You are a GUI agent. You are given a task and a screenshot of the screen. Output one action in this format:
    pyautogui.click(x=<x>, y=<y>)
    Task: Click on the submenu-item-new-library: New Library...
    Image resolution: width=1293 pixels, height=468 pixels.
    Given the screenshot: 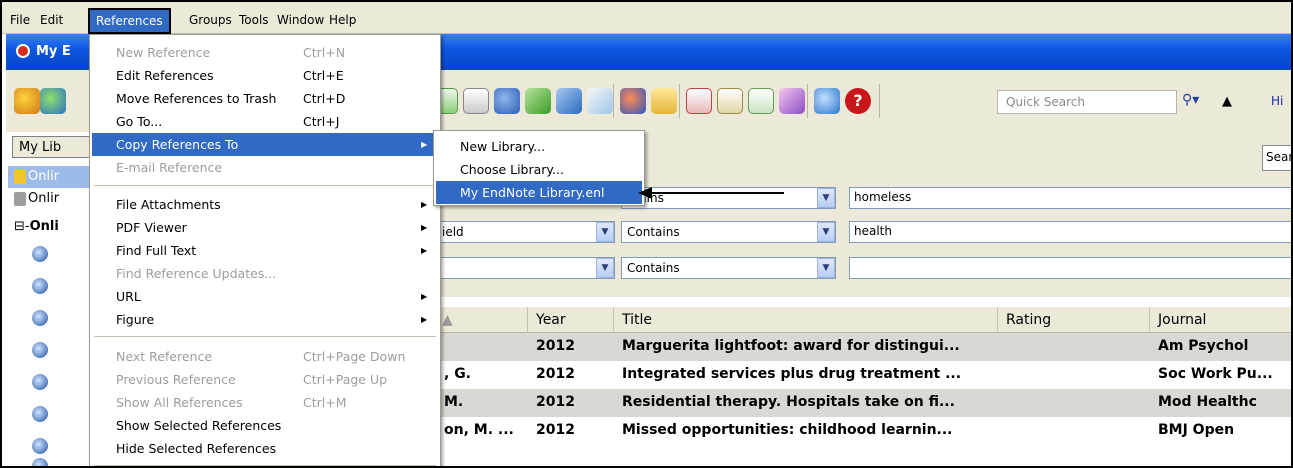 What is the action you would take?
    pyautogui.click(x=539, y=146)
    